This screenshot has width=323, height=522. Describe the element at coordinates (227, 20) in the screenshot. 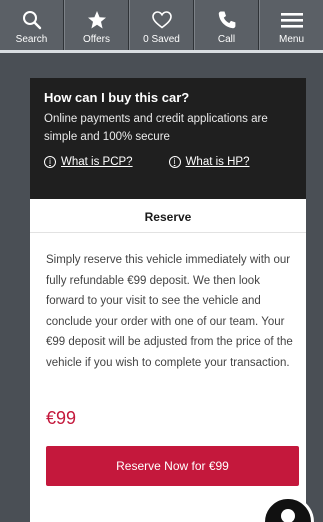

I see `phone-icon` at that location.